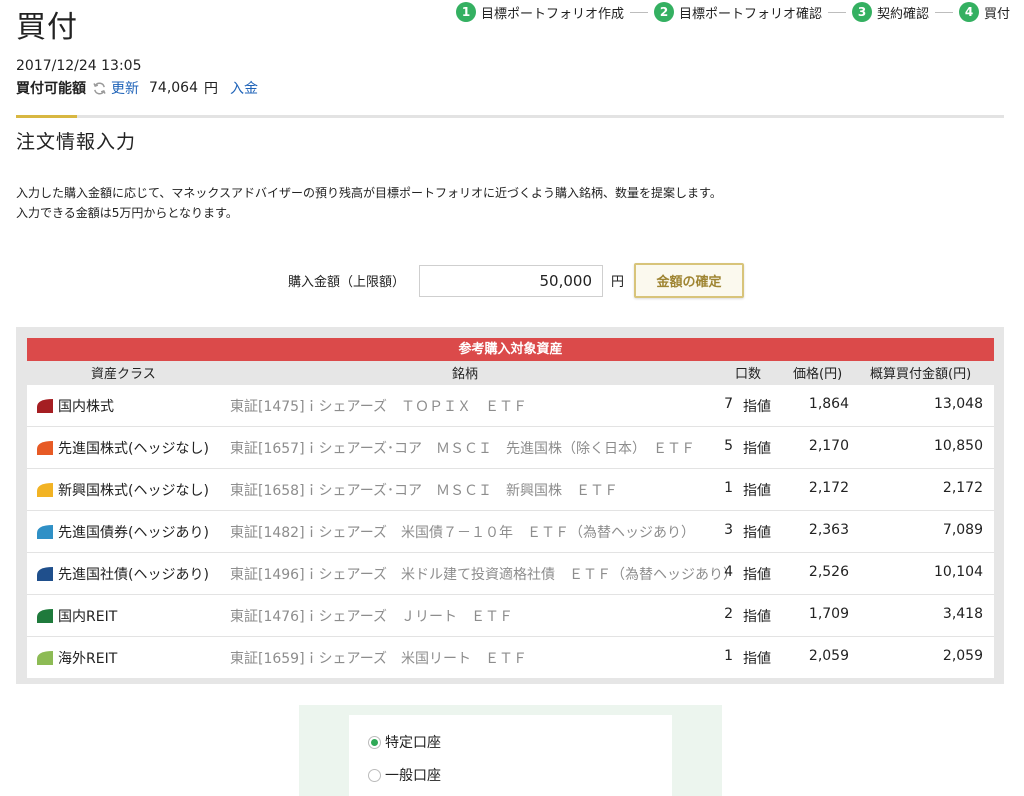 The height and width of the screenshot is (796, 1024). Describe the element at coordinates (88, 659) in the screenshot. I see `asset-class-name: 海外REIT` at that location.